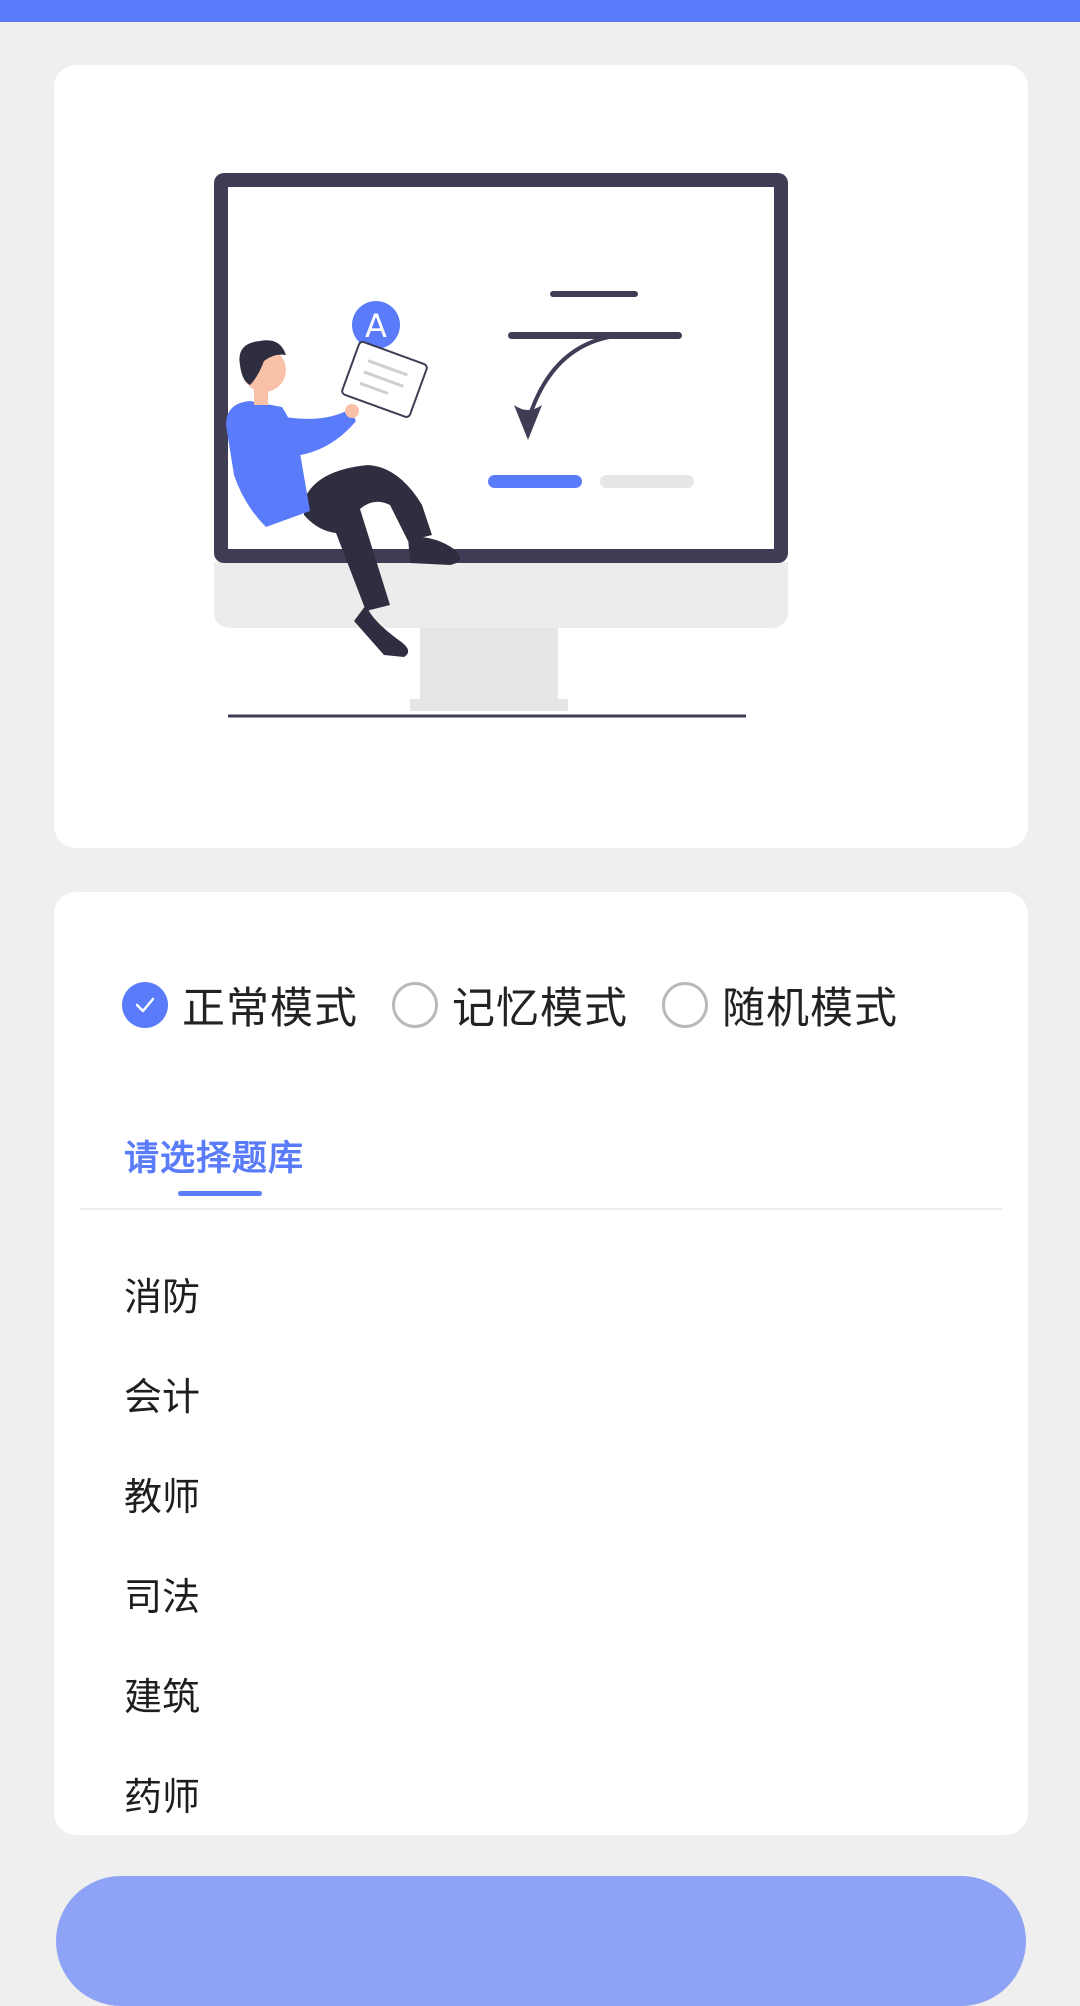  I want to click on mode-label-normal: 正常模式, so click(270, 1009).